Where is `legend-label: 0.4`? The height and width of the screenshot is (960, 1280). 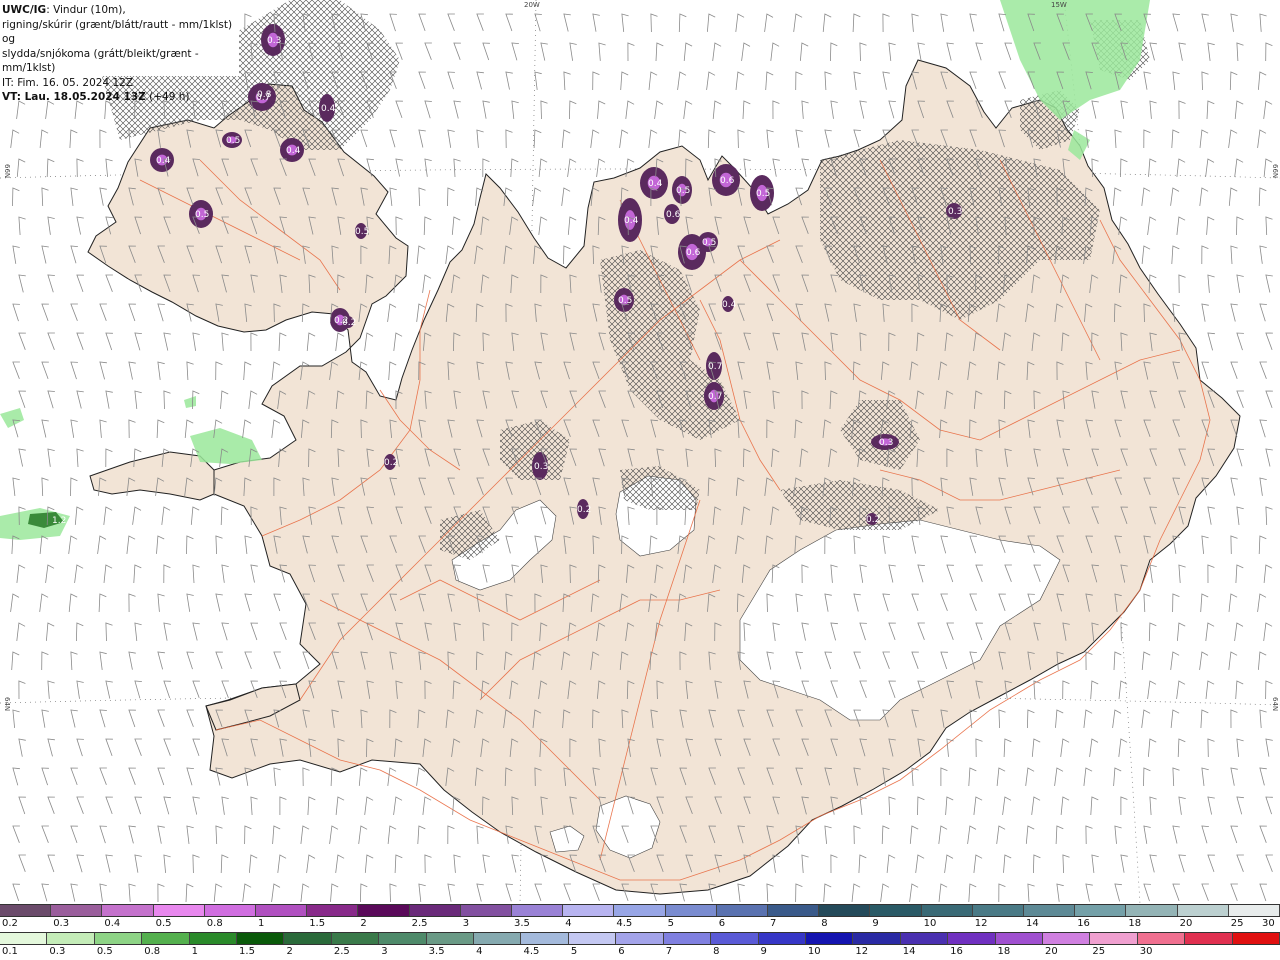
legend-label: 0.4 is located at coordinates (112, 923).